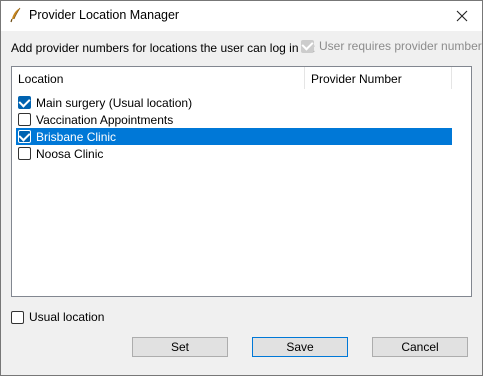 The height and width of the screenshot is (376, 483). Describe the element at coordinates (241, 16) in the screenshot. I see `title-bar: Provider Location Manager` at that location.